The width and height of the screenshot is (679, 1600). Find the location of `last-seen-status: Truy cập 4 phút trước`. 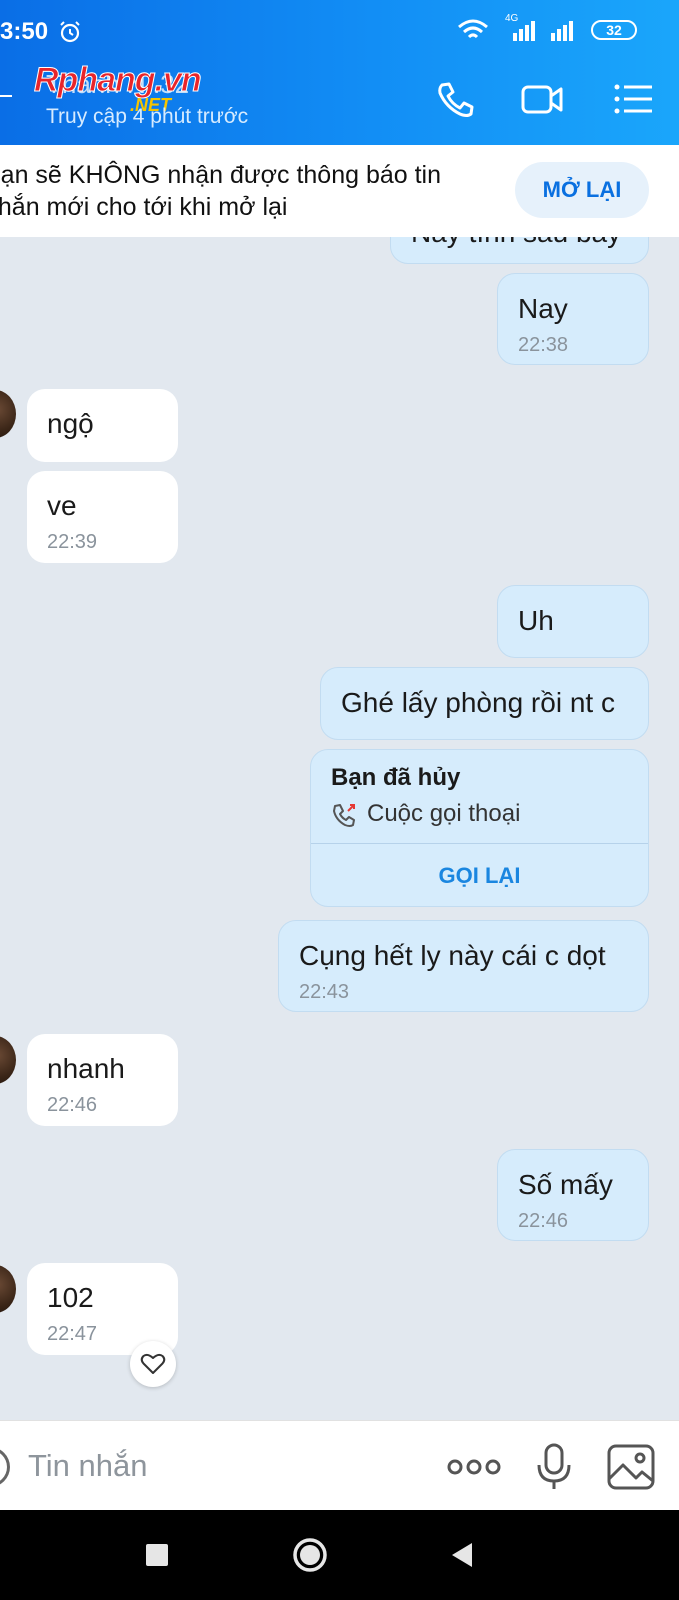

last-seen-status: Truy cập 4 phút trước is located at coordinates (147, 116).